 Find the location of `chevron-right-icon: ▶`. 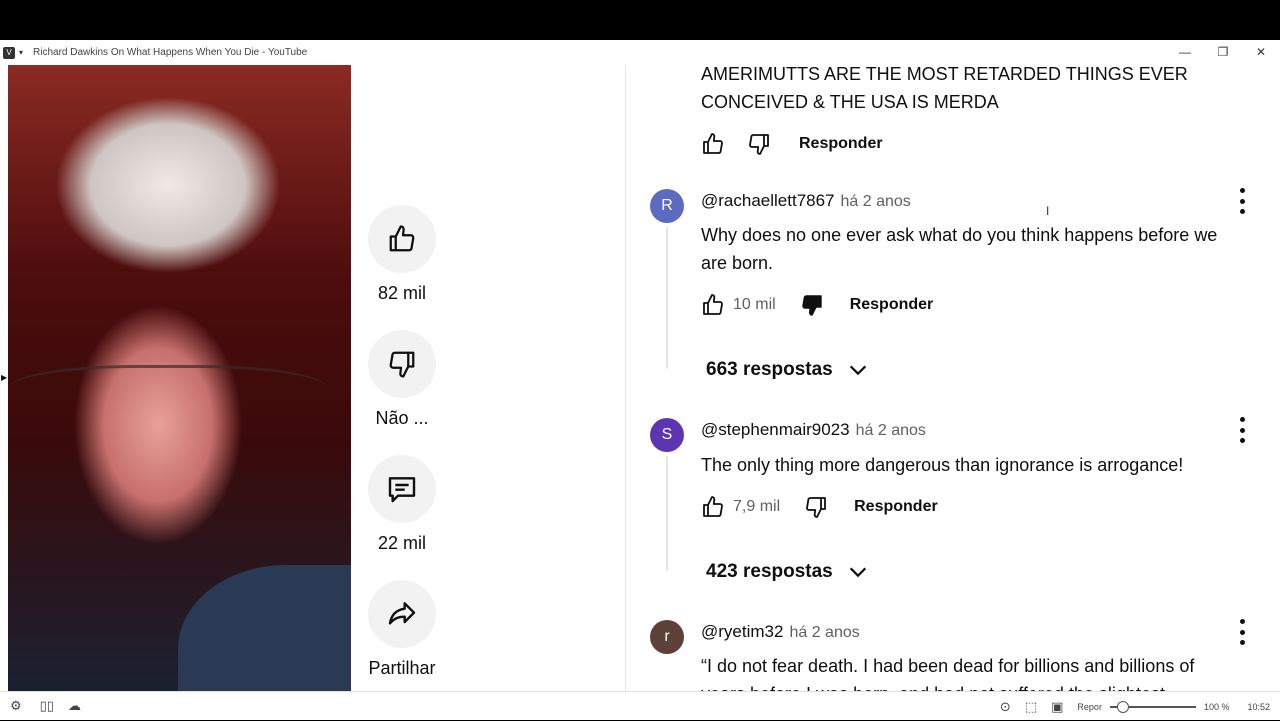

chevron-right-icon: ▶ is located at coordinates (4, 377).